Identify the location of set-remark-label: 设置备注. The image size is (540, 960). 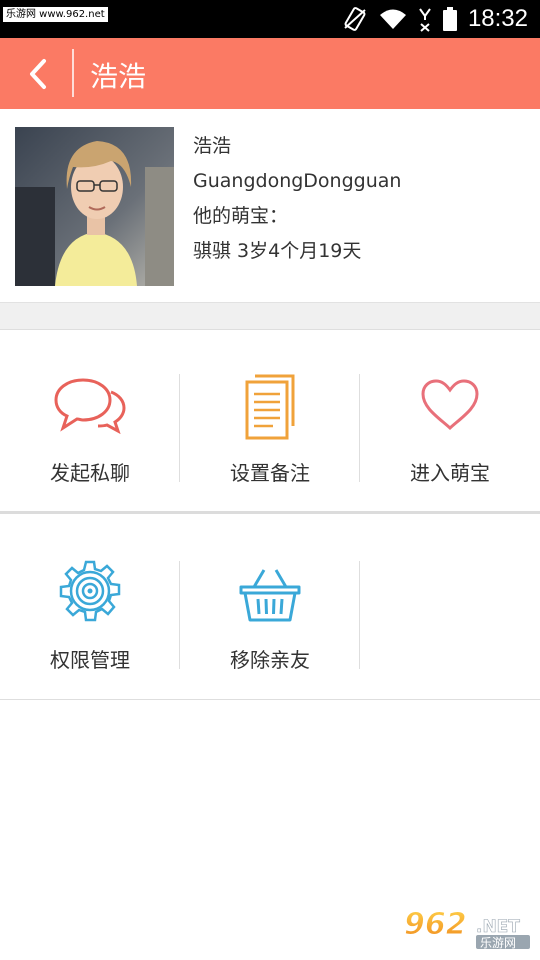
(270, 473).